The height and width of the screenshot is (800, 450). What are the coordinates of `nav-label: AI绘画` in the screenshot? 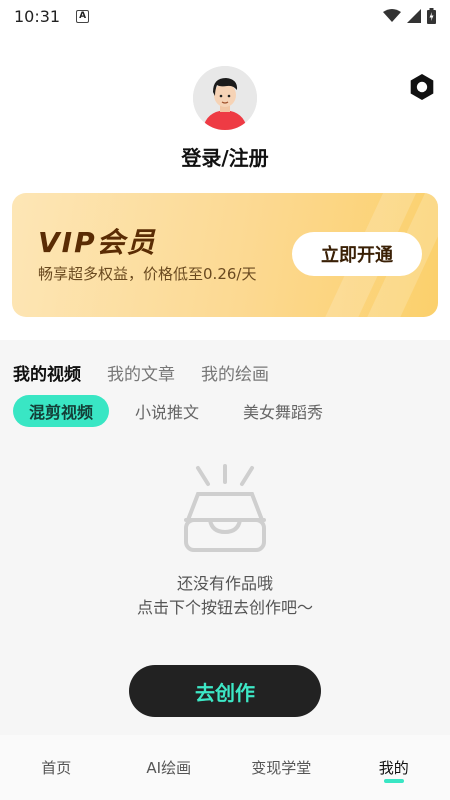 It's located at (169, 768).